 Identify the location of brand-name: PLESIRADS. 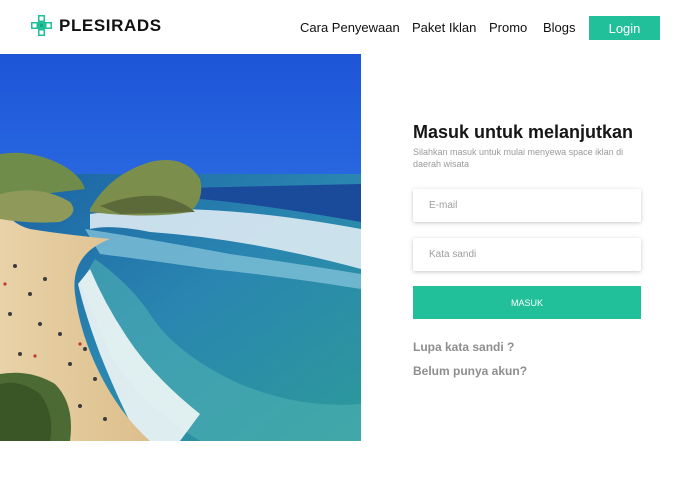
(110, 25).